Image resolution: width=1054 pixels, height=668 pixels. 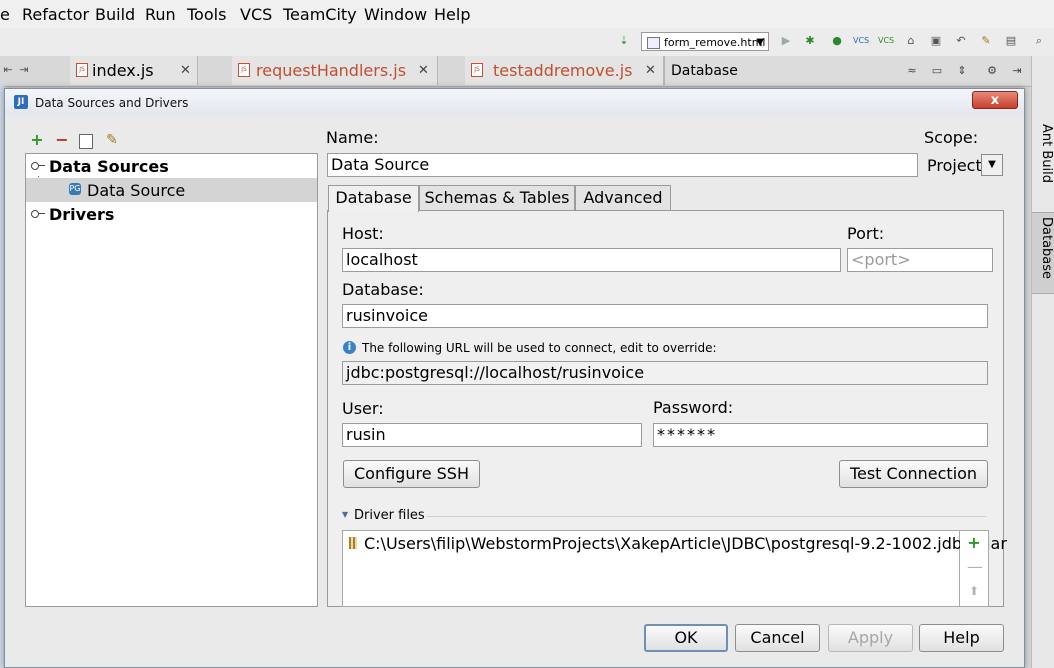 I want to click on menu-teamcity: TeamCity, so click(x=320, y=14).